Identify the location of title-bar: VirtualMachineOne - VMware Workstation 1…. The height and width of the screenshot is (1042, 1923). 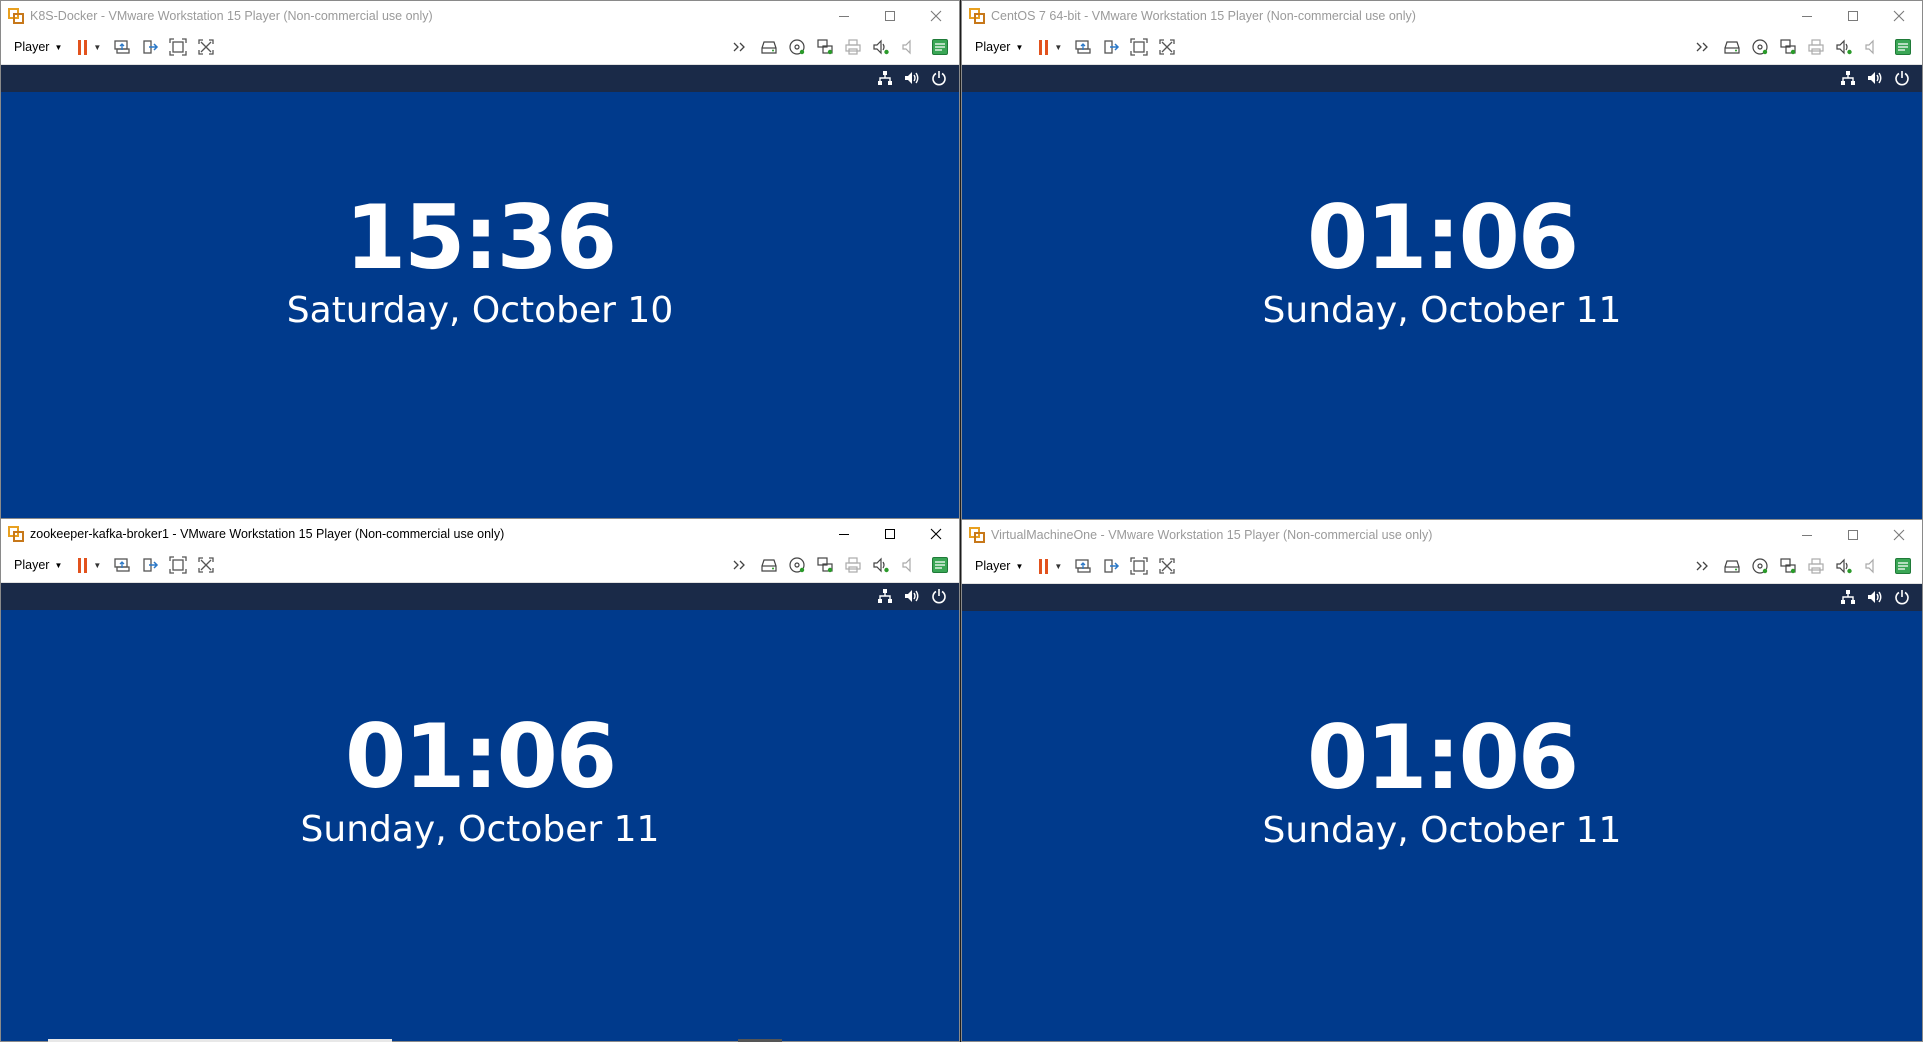
(1442, 534).